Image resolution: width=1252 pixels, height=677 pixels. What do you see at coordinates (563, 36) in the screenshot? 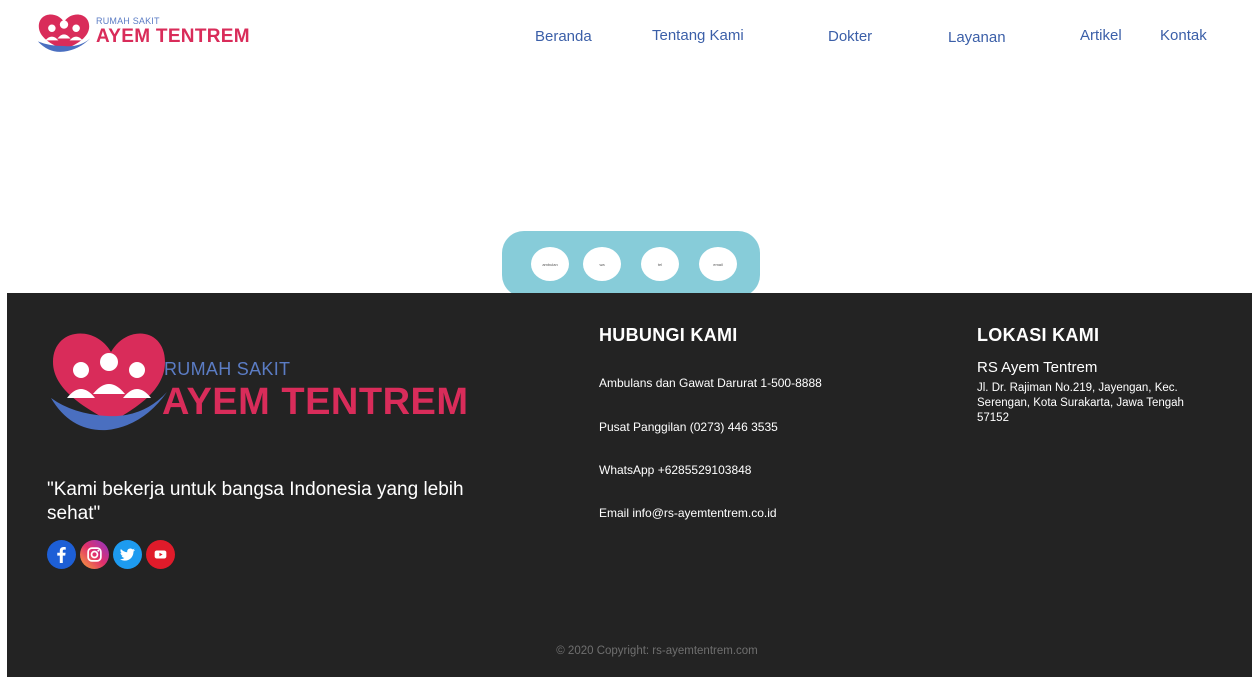
I see `nav-item-beranda: Beranda` at bounding box center [563, 36].